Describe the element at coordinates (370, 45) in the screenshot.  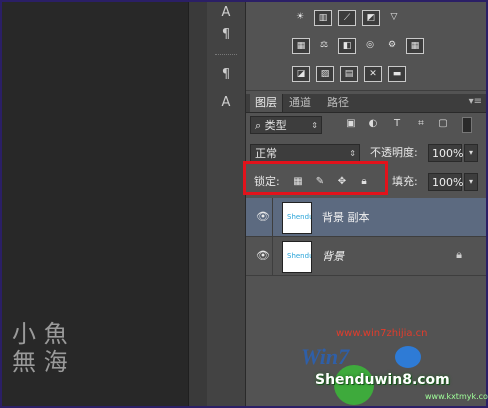
I see `photo-filter-icon: ◎` at that location.